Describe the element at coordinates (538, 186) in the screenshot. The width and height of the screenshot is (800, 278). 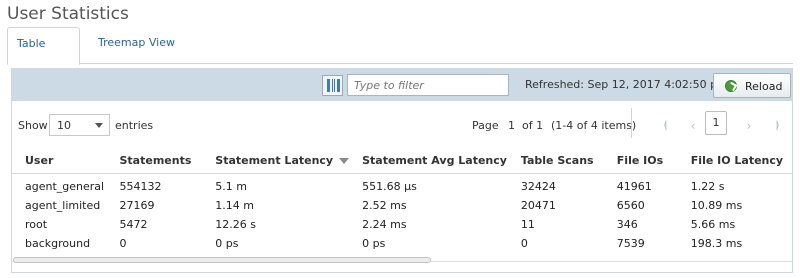
I see `cell-table-scans: 32424` at that location.